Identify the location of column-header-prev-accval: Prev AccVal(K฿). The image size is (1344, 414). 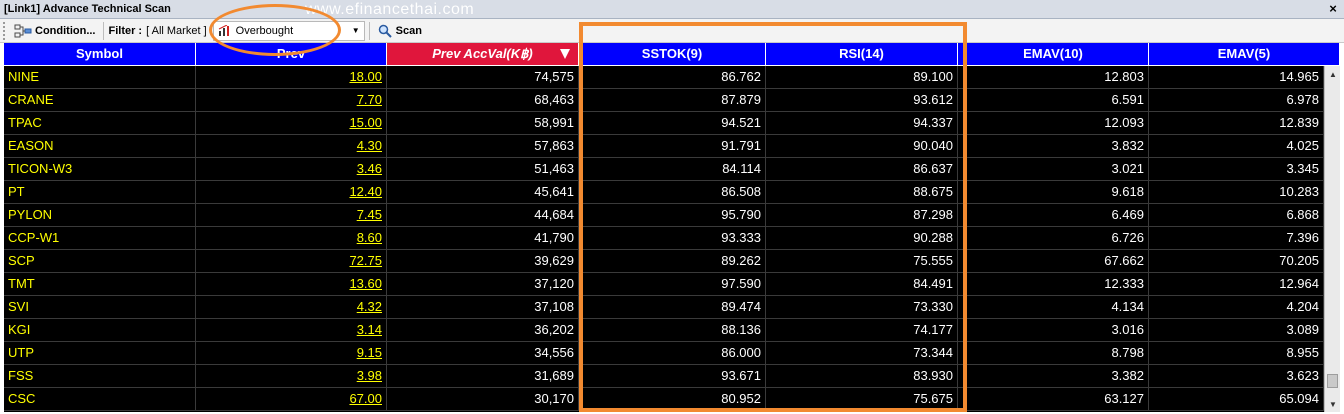
(483, 54).